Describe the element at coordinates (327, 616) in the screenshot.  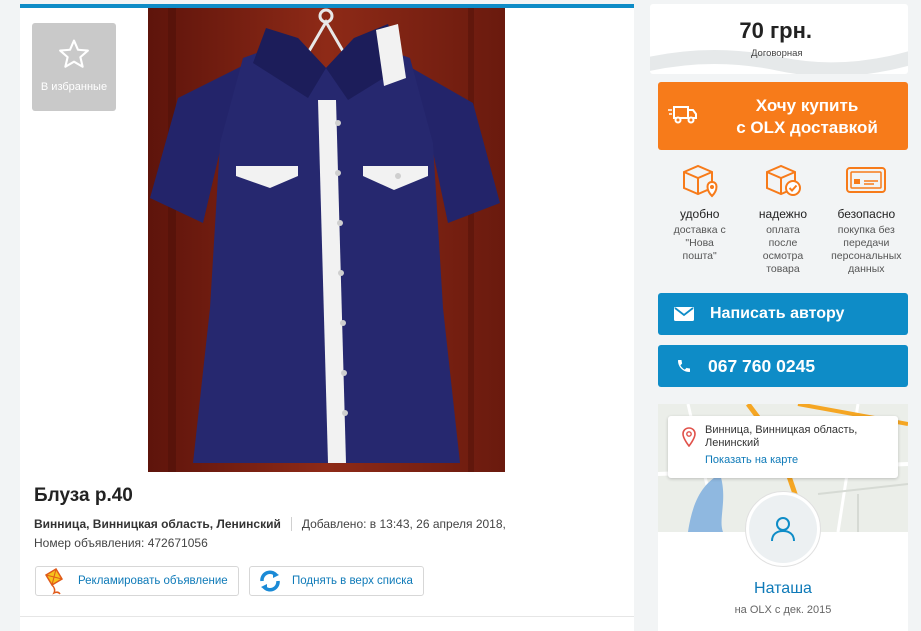
I see `card-divider` at that location.